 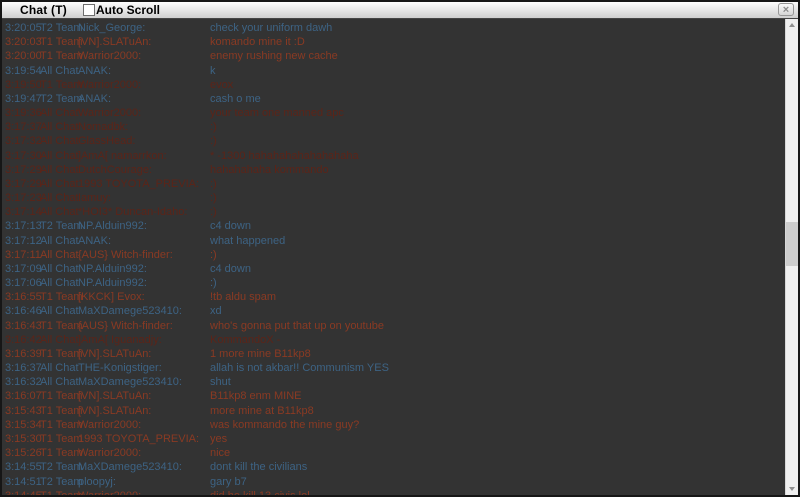 I want to click on chat-row: 3:17:12 All Chat ANAK: what happened, so click(x=393, y=241).